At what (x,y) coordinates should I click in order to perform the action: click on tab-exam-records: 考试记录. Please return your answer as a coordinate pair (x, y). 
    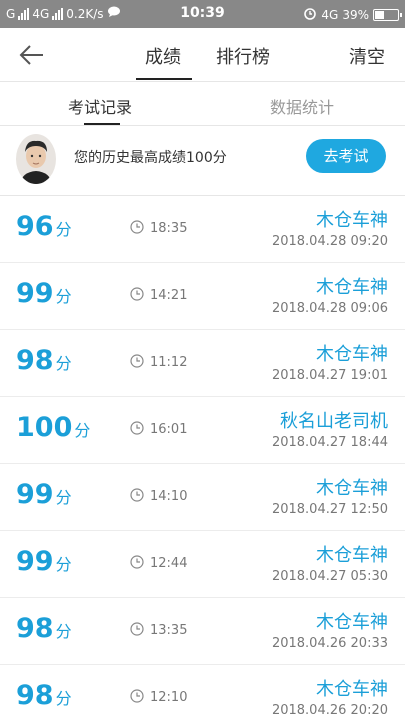
    Looking at the image, I should click on (100, 106).